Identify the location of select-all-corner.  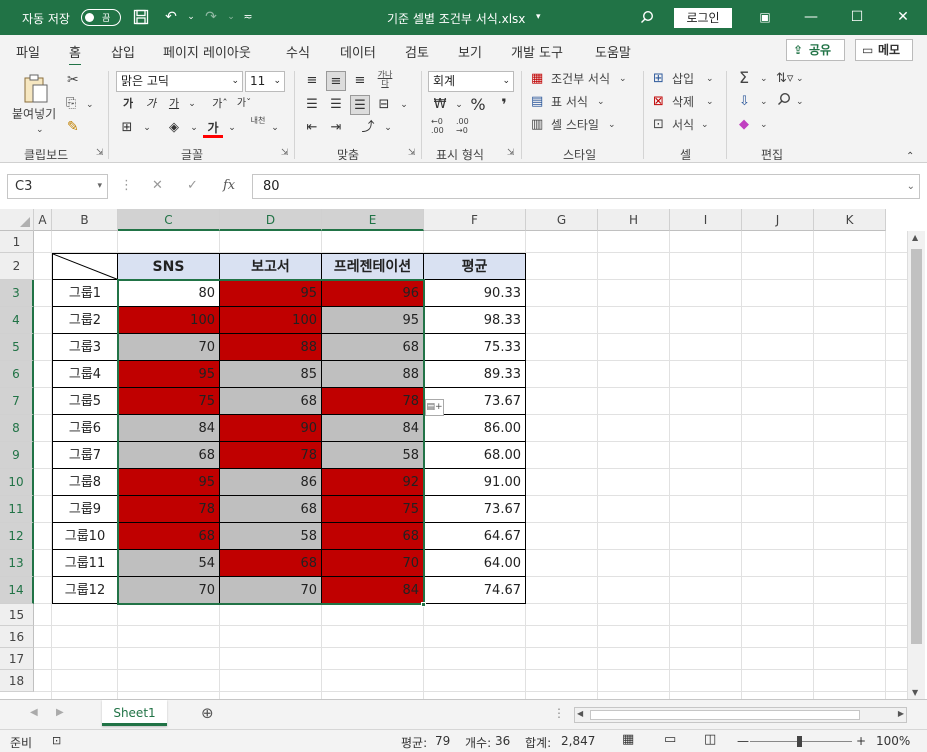
(17, 220).